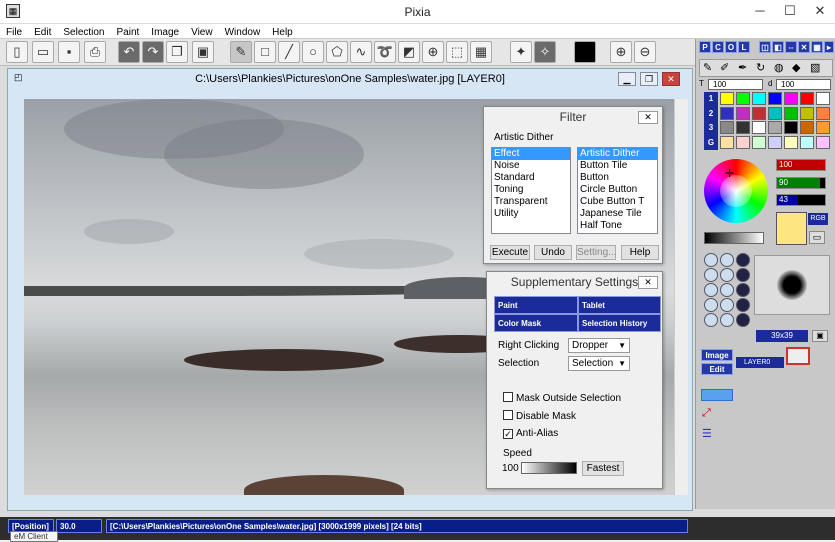  What do you see at coordinates (765, 47) in the screenshot?
I see `split-icon: ◫` at bounding box center [765, 47].